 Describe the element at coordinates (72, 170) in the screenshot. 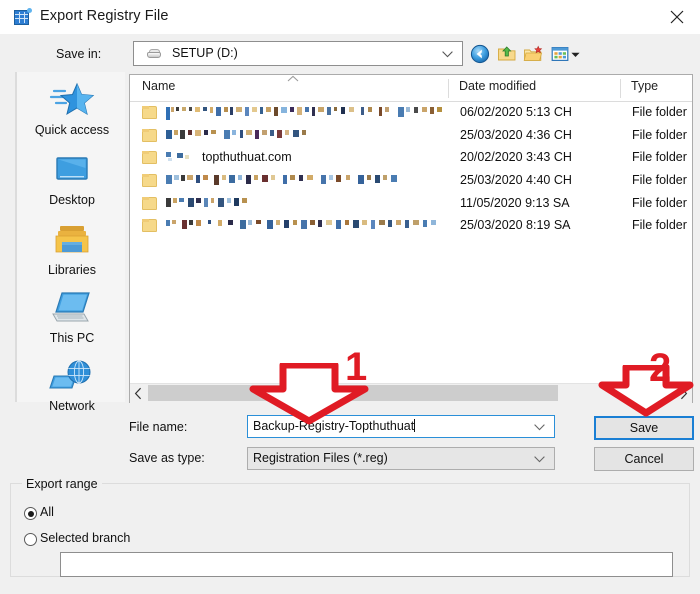

I see `desktop-monitor-icon` at that location.